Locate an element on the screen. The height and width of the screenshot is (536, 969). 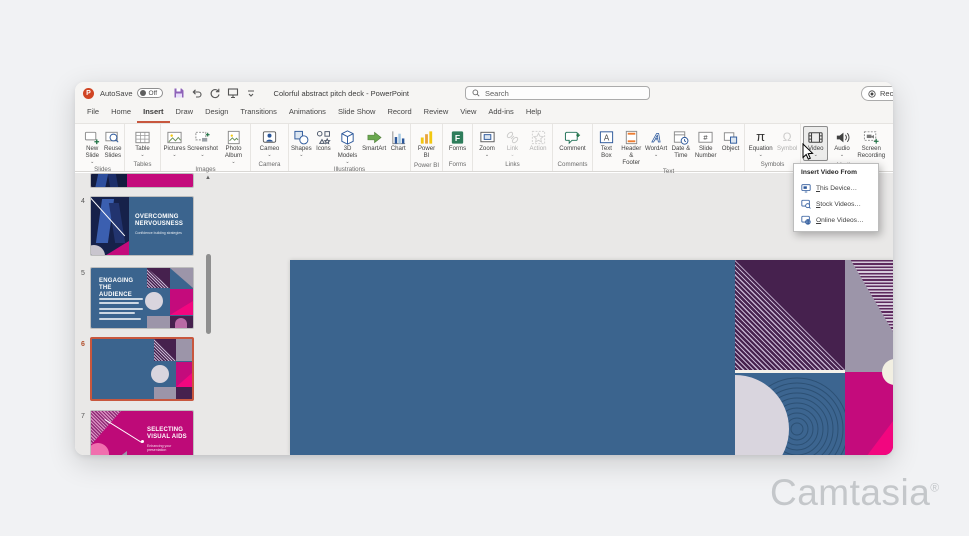
screen-recording-button: Screen Recording is located at coordinates (871, 143).